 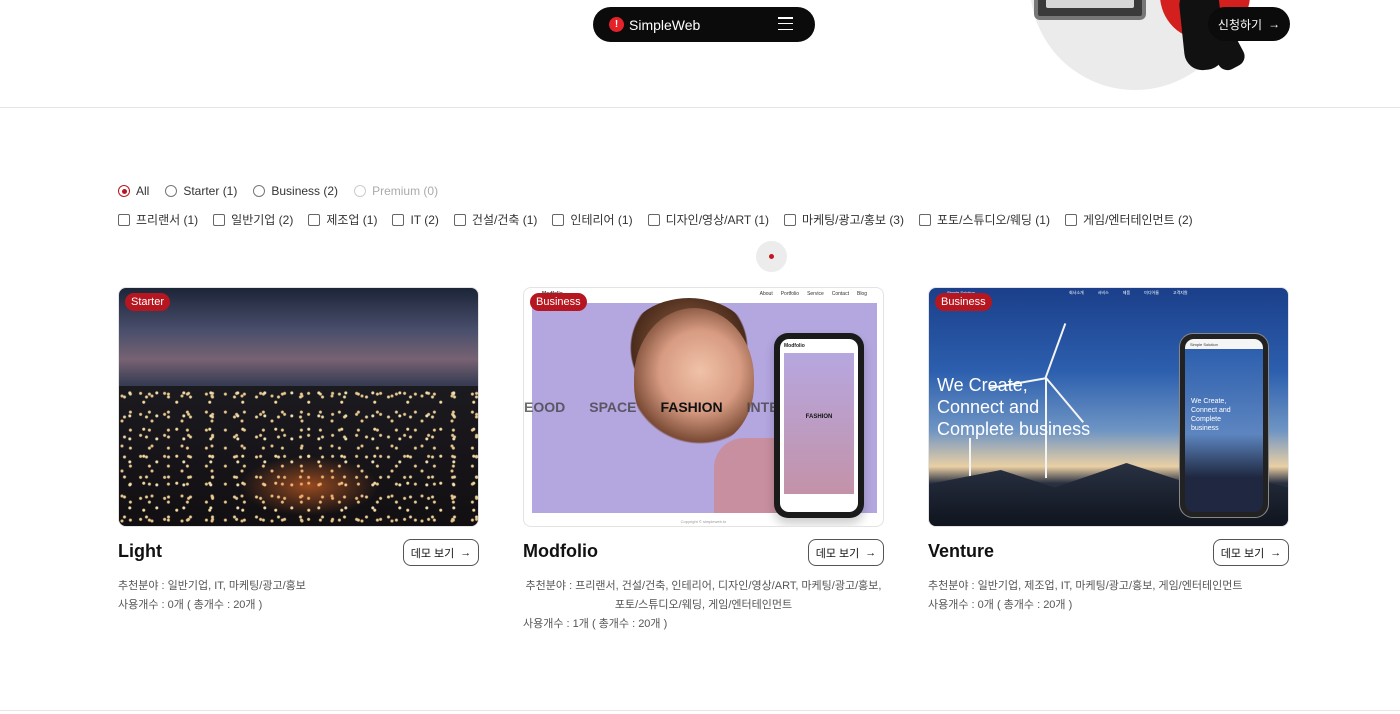 What do you see at coordinates (1103, 292) in the screenshot?
I see `preview-nav-item: 서비스` at bounding box center [1103, 292].